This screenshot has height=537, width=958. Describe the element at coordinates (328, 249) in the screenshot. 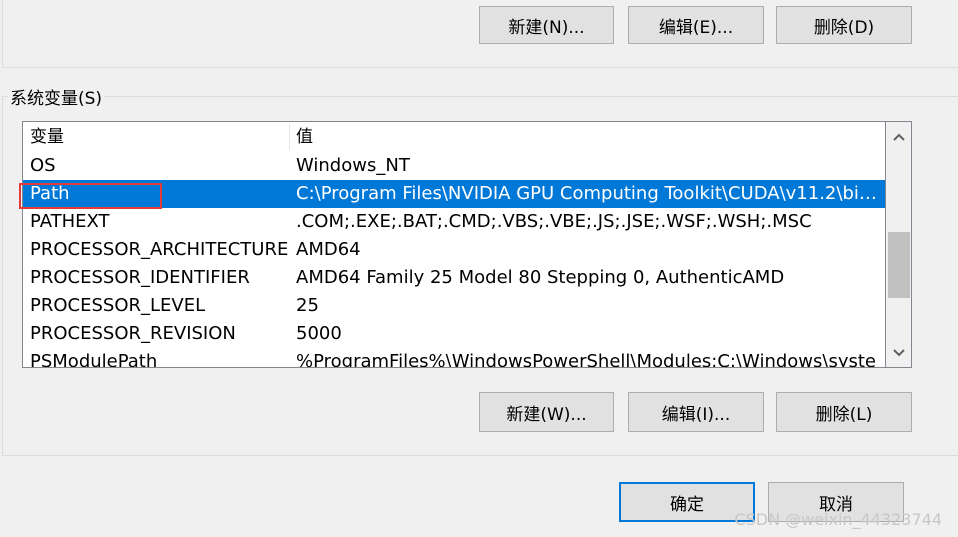

I see `variable-value: AMD64` at that location.